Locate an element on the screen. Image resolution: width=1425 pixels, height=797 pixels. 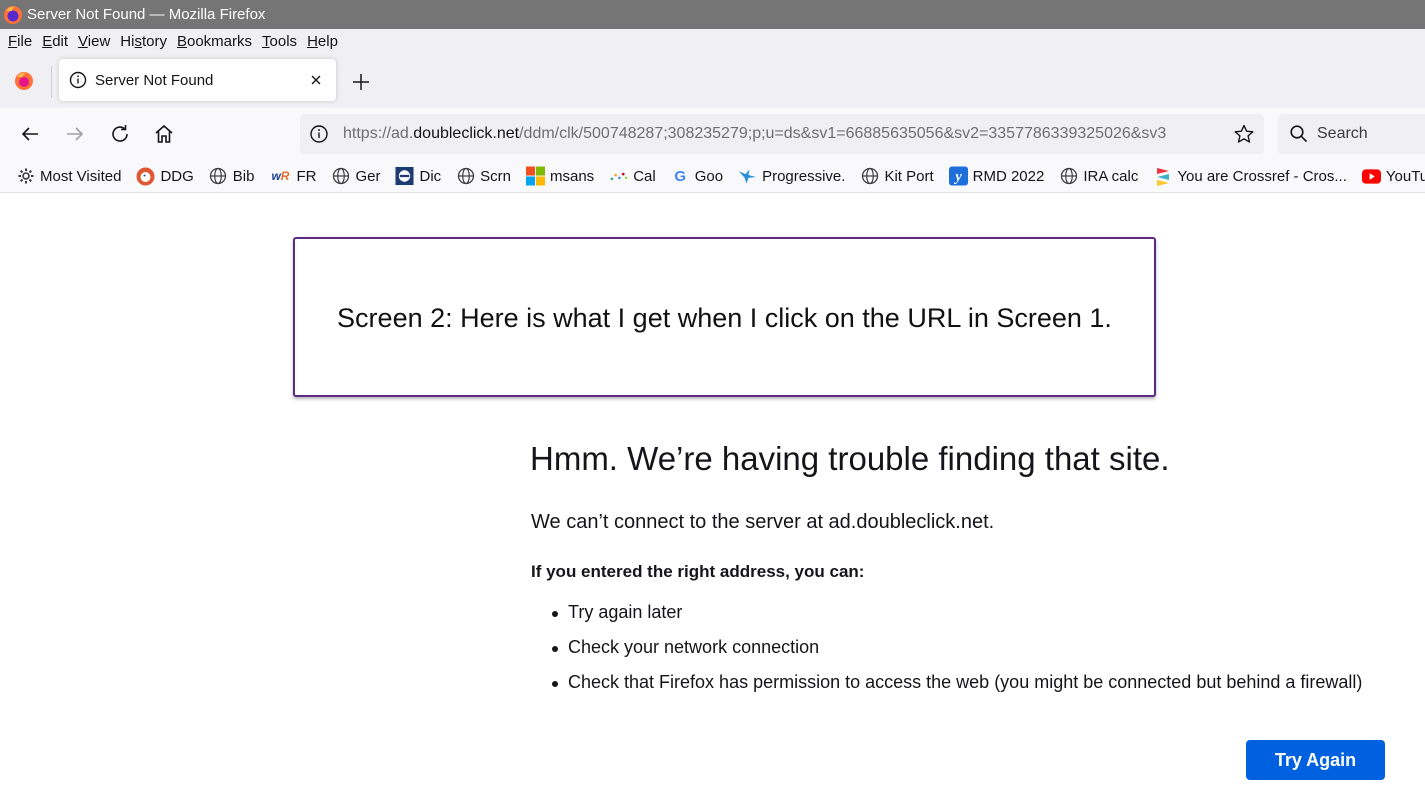
menu-help: Help is located at coordinates (322, 41).